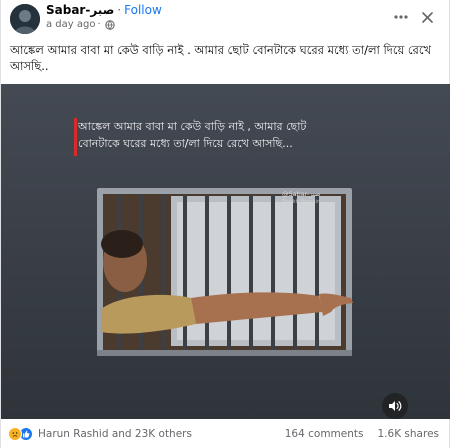 The image size is (450, 448). I want to click on avatar-image, so click(25, 19).